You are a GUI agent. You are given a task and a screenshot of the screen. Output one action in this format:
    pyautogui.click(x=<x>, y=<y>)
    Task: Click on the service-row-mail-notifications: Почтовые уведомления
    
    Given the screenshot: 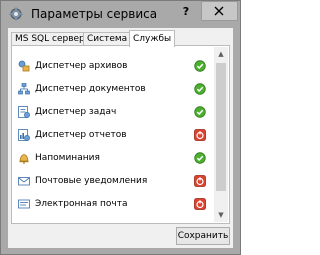 What is the action you would take?
    pyautogui.click(x=112, y=182)
    